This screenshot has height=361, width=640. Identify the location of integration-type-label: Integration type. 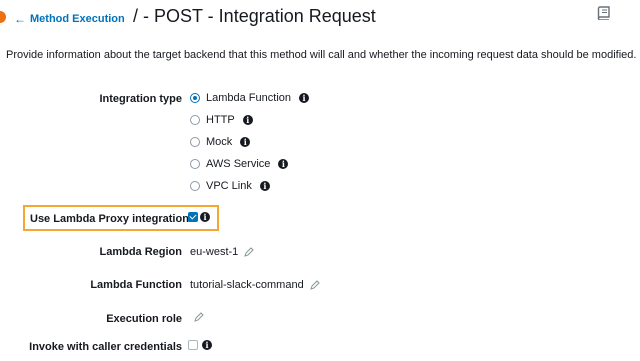
(140, 99).